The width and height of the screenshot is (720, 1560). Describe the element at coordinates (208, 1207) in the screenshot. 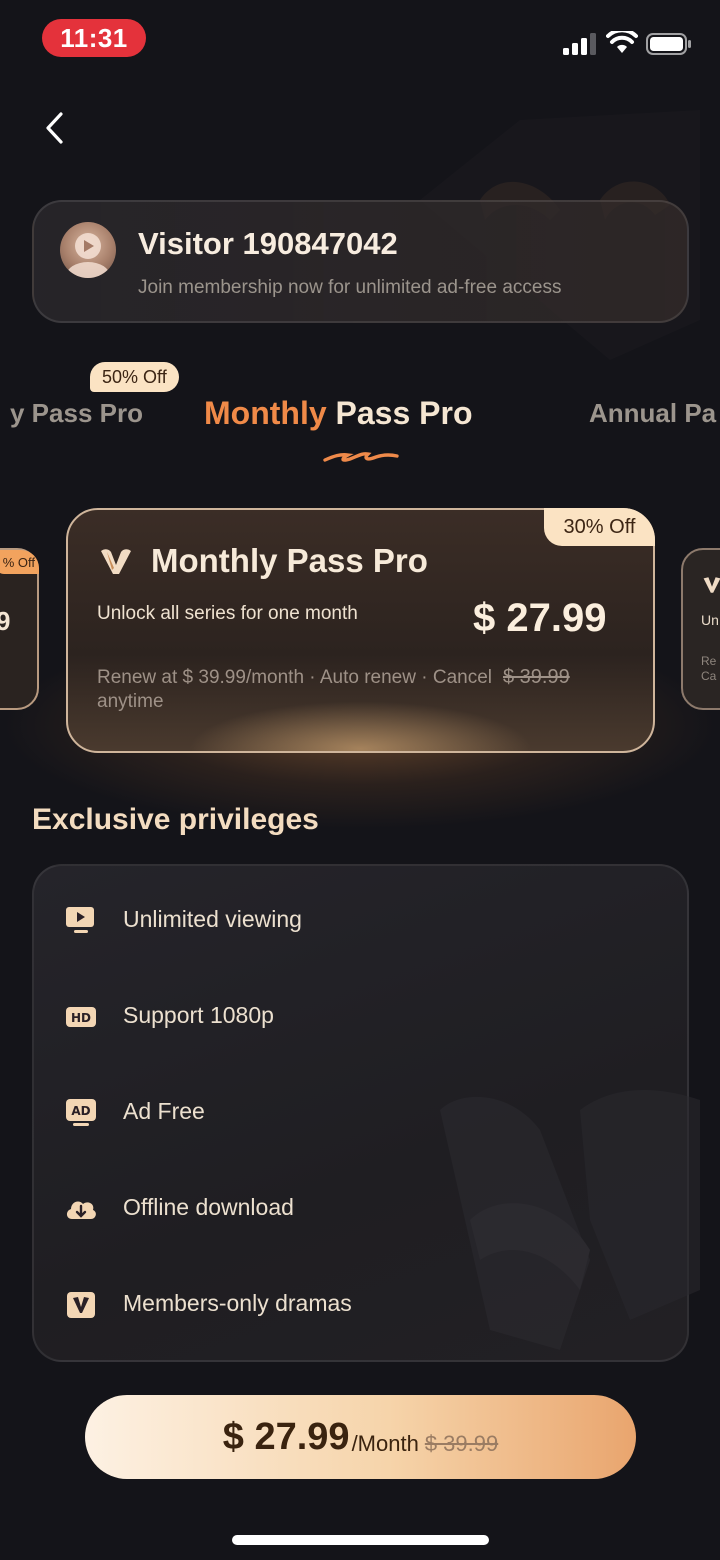

I see `privilege-label: Offline download` at that location.